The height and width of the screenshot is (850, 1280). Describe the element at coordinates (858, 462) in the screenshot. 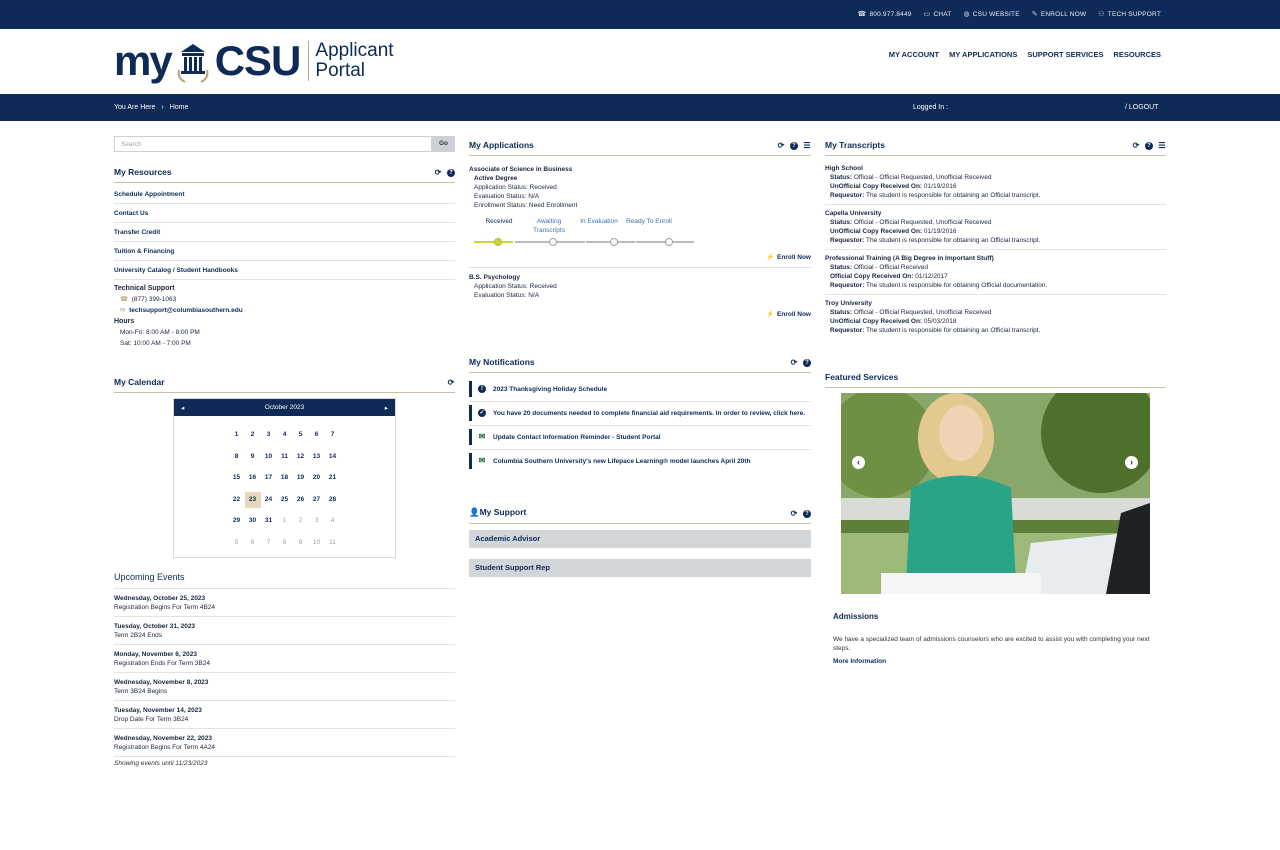

I see `carousel-prev-icon: ‹` at that location.